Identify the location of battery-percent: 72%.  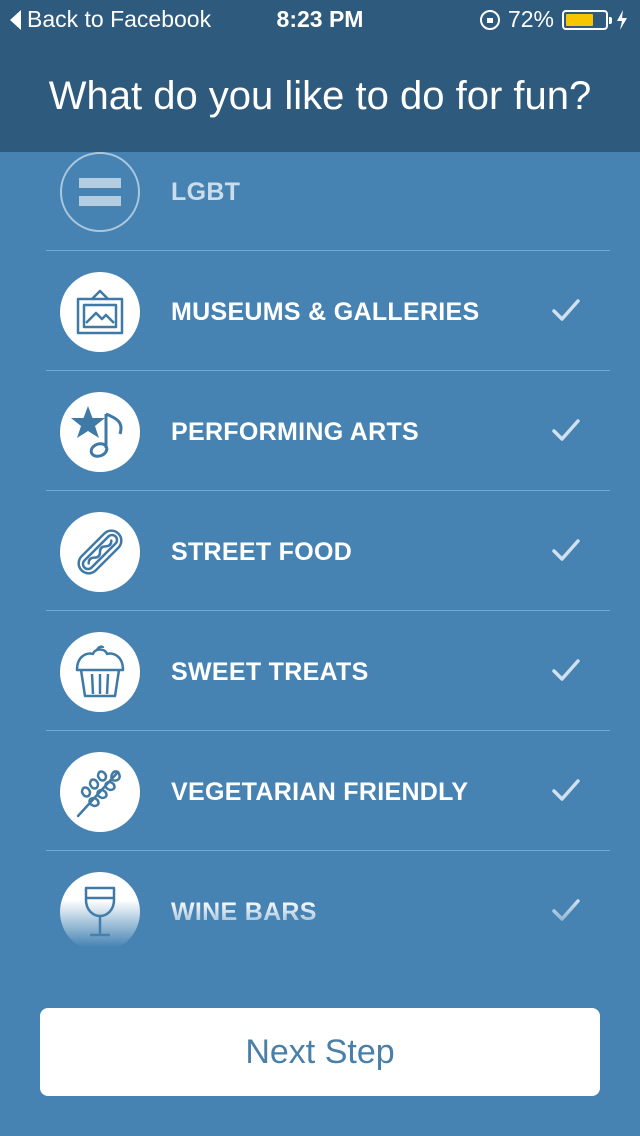
(530, 19).